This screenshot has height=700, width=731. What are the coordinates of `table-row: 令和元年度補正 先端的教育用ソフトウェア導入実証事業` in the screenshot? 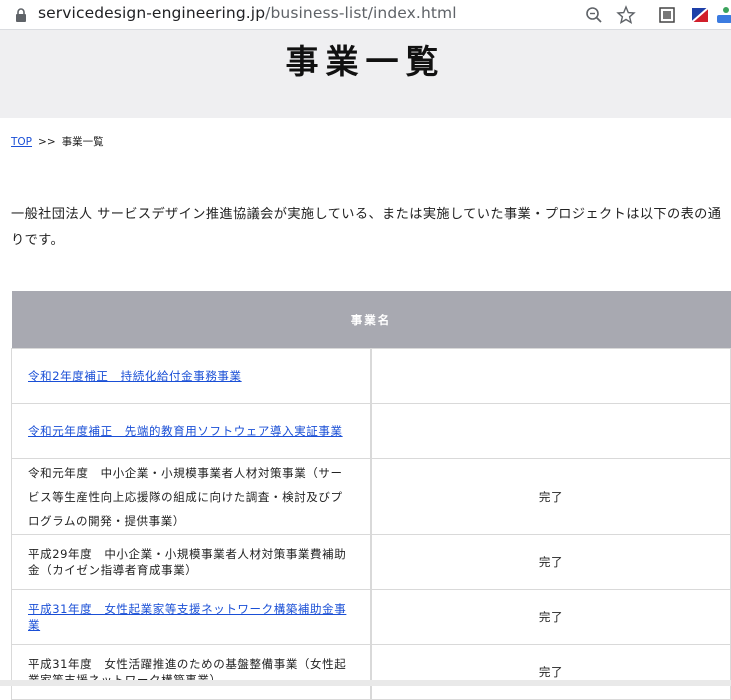 It's located at (371, 431).